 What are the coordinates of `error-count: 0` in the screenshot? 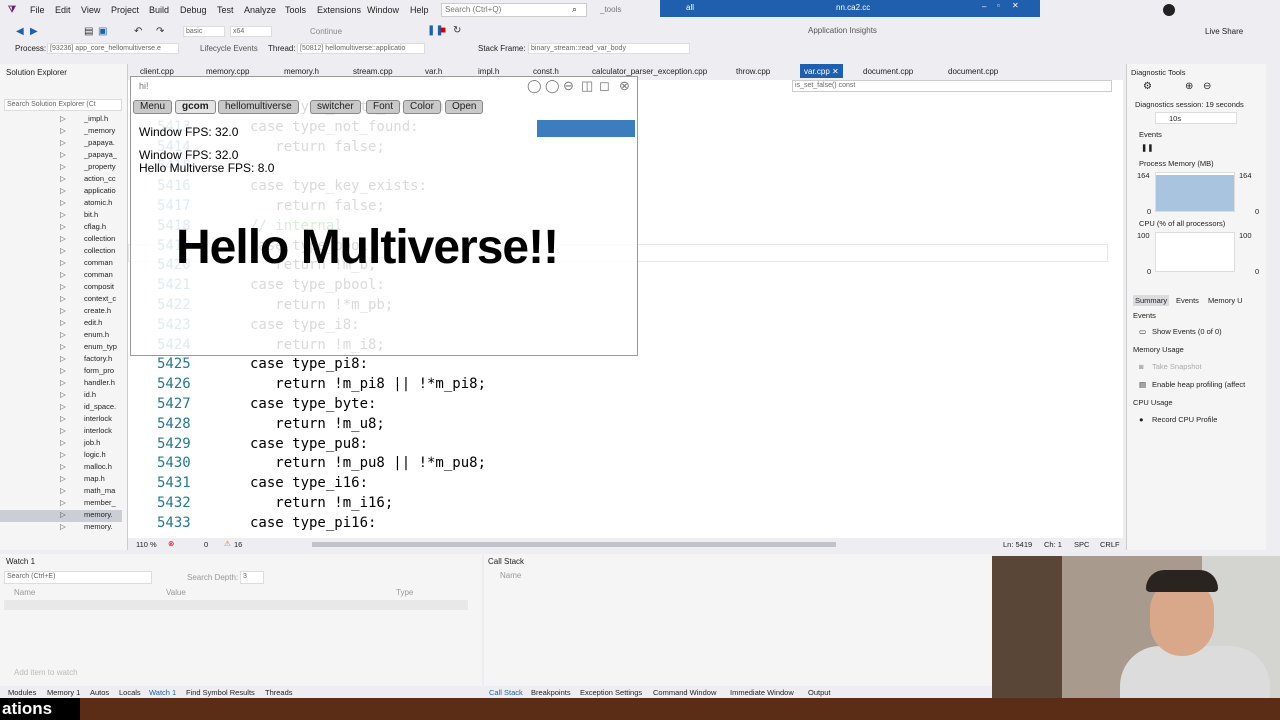 It's located at (206, 544).